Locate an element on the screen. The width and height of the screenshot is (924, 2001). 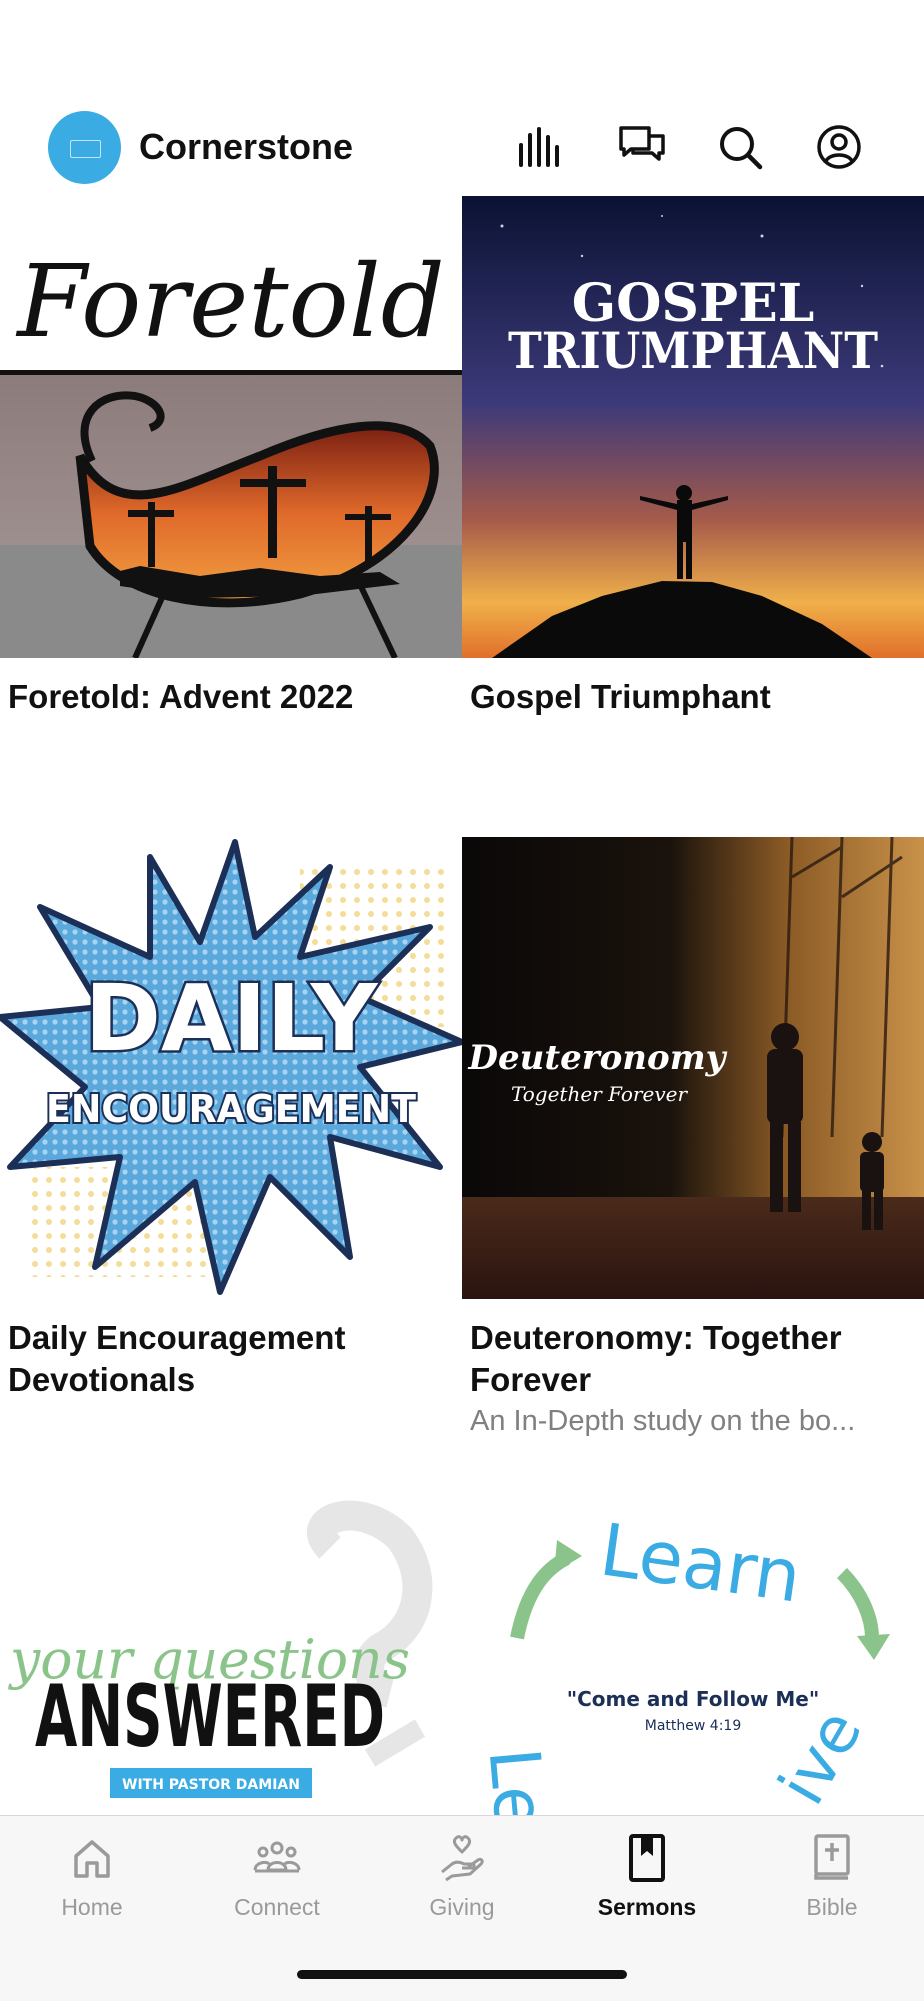
bookmark-book-icon is located at coordinates (647, 1858).